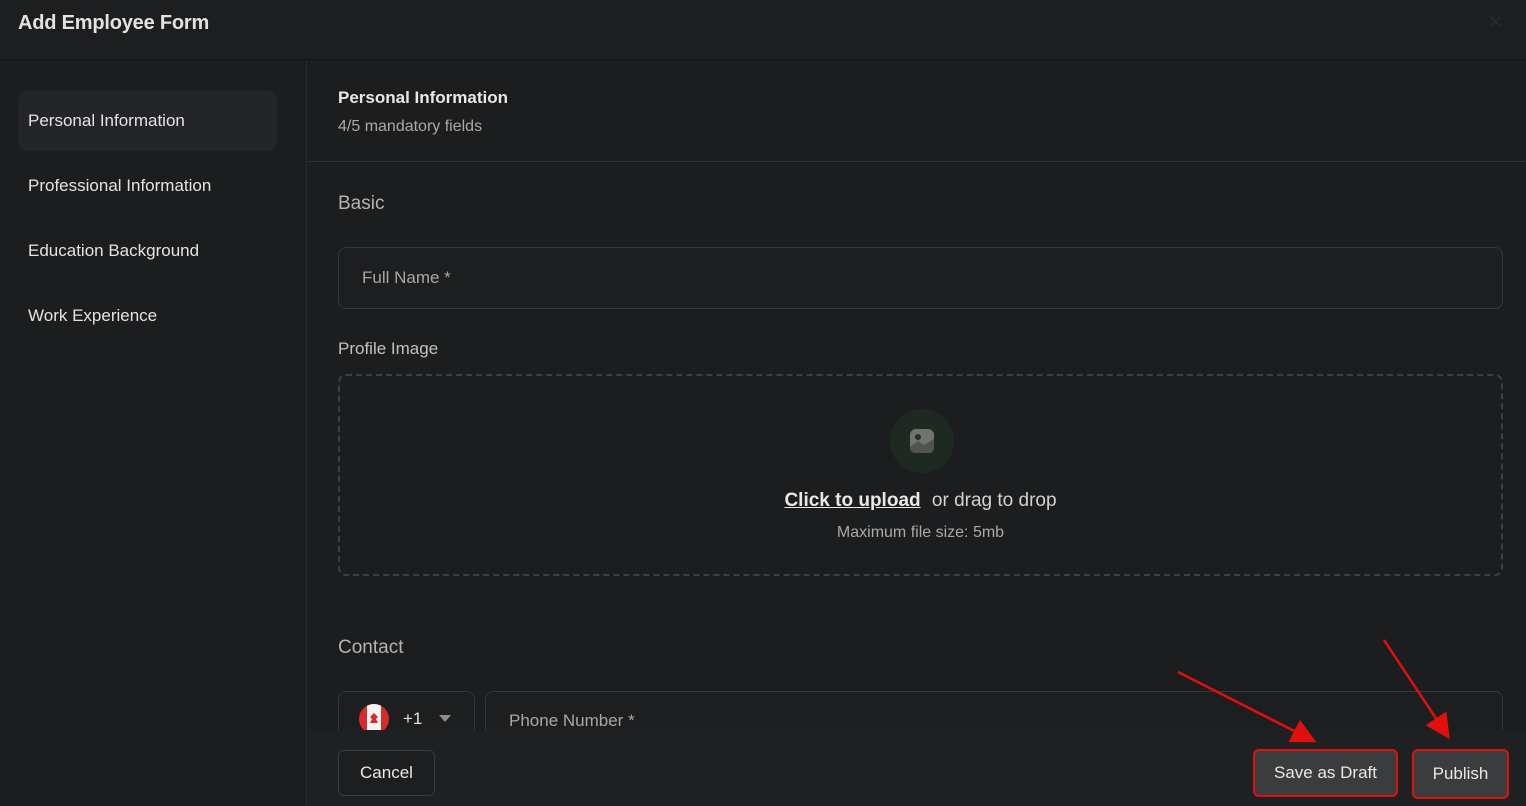 The height and width of the screenshot is (806, 1526). Describe the element at coordinates (114, 250) in the screenshot. I see `sidebar-item-label: Education Background` at that location.